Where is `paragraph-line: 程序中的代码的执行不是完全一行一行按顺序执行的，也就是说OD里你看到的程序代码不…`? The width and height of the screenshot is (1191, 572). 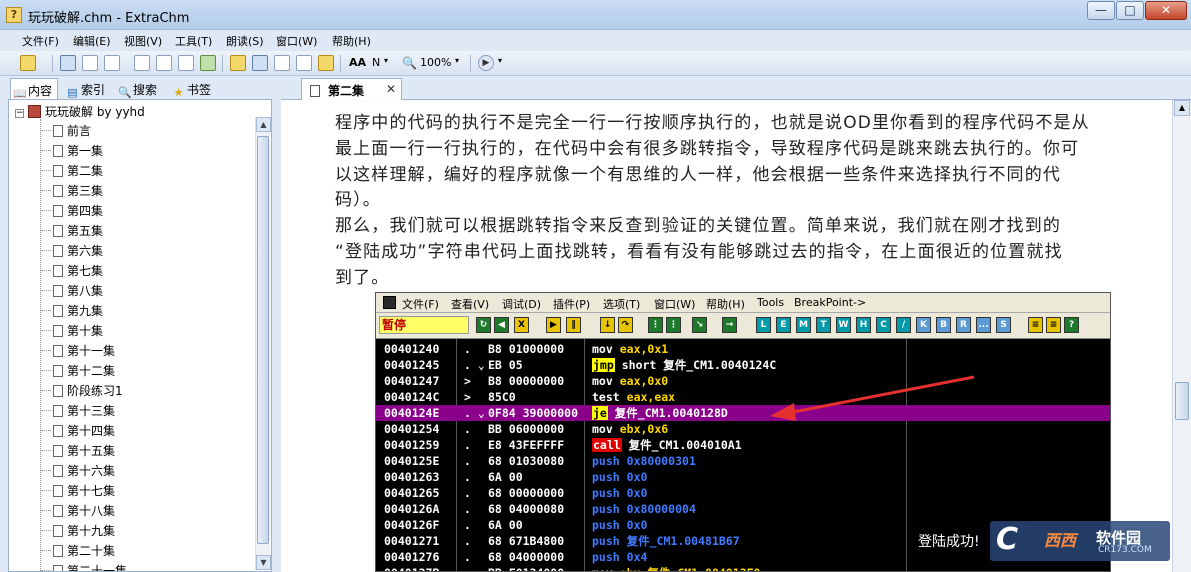
paragraph-line: 程序中的代码的执行不是完全一行一行按顺序执行的，也就是说OD里你看到的程序代码不… is located at coordinates (712, 123).